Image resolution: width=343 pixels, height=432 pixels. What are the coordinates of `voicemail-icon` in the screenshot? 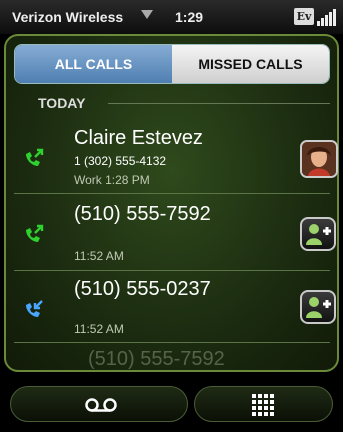 It's located at (101, 405).